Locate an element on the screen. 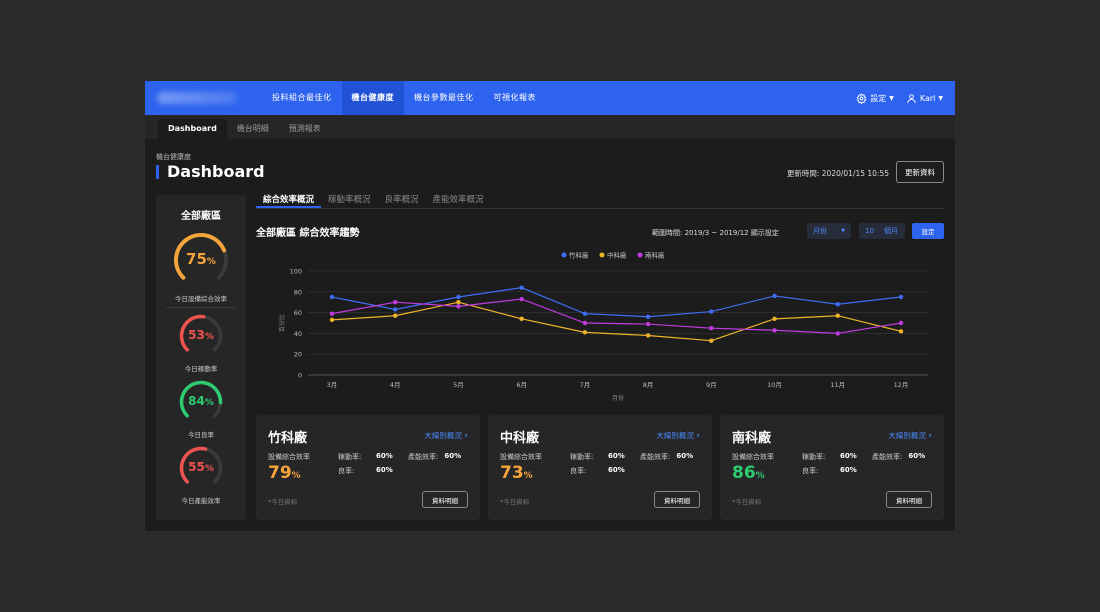  updated-time: 更新時間: 2020/01/15 10:55 is located at coordinates (837, 173).